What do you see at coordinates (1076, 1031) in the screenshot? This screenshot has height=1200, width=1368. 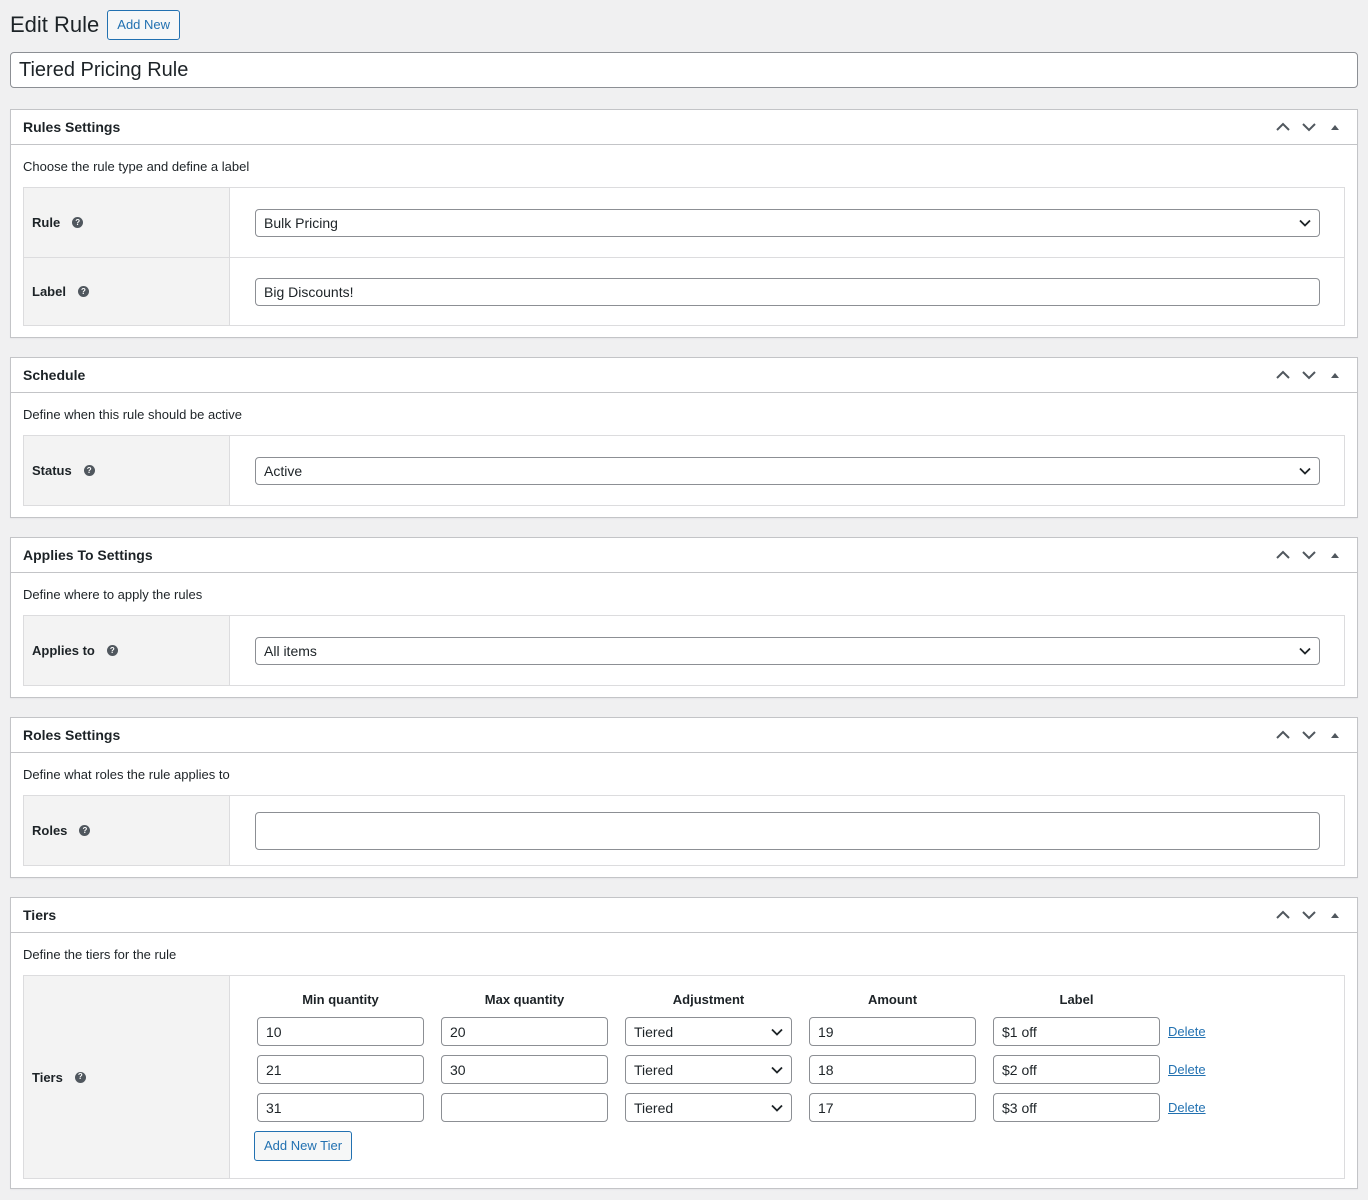 I see `tier-label-input: $1 off` at bounding box center [1076, 1031].